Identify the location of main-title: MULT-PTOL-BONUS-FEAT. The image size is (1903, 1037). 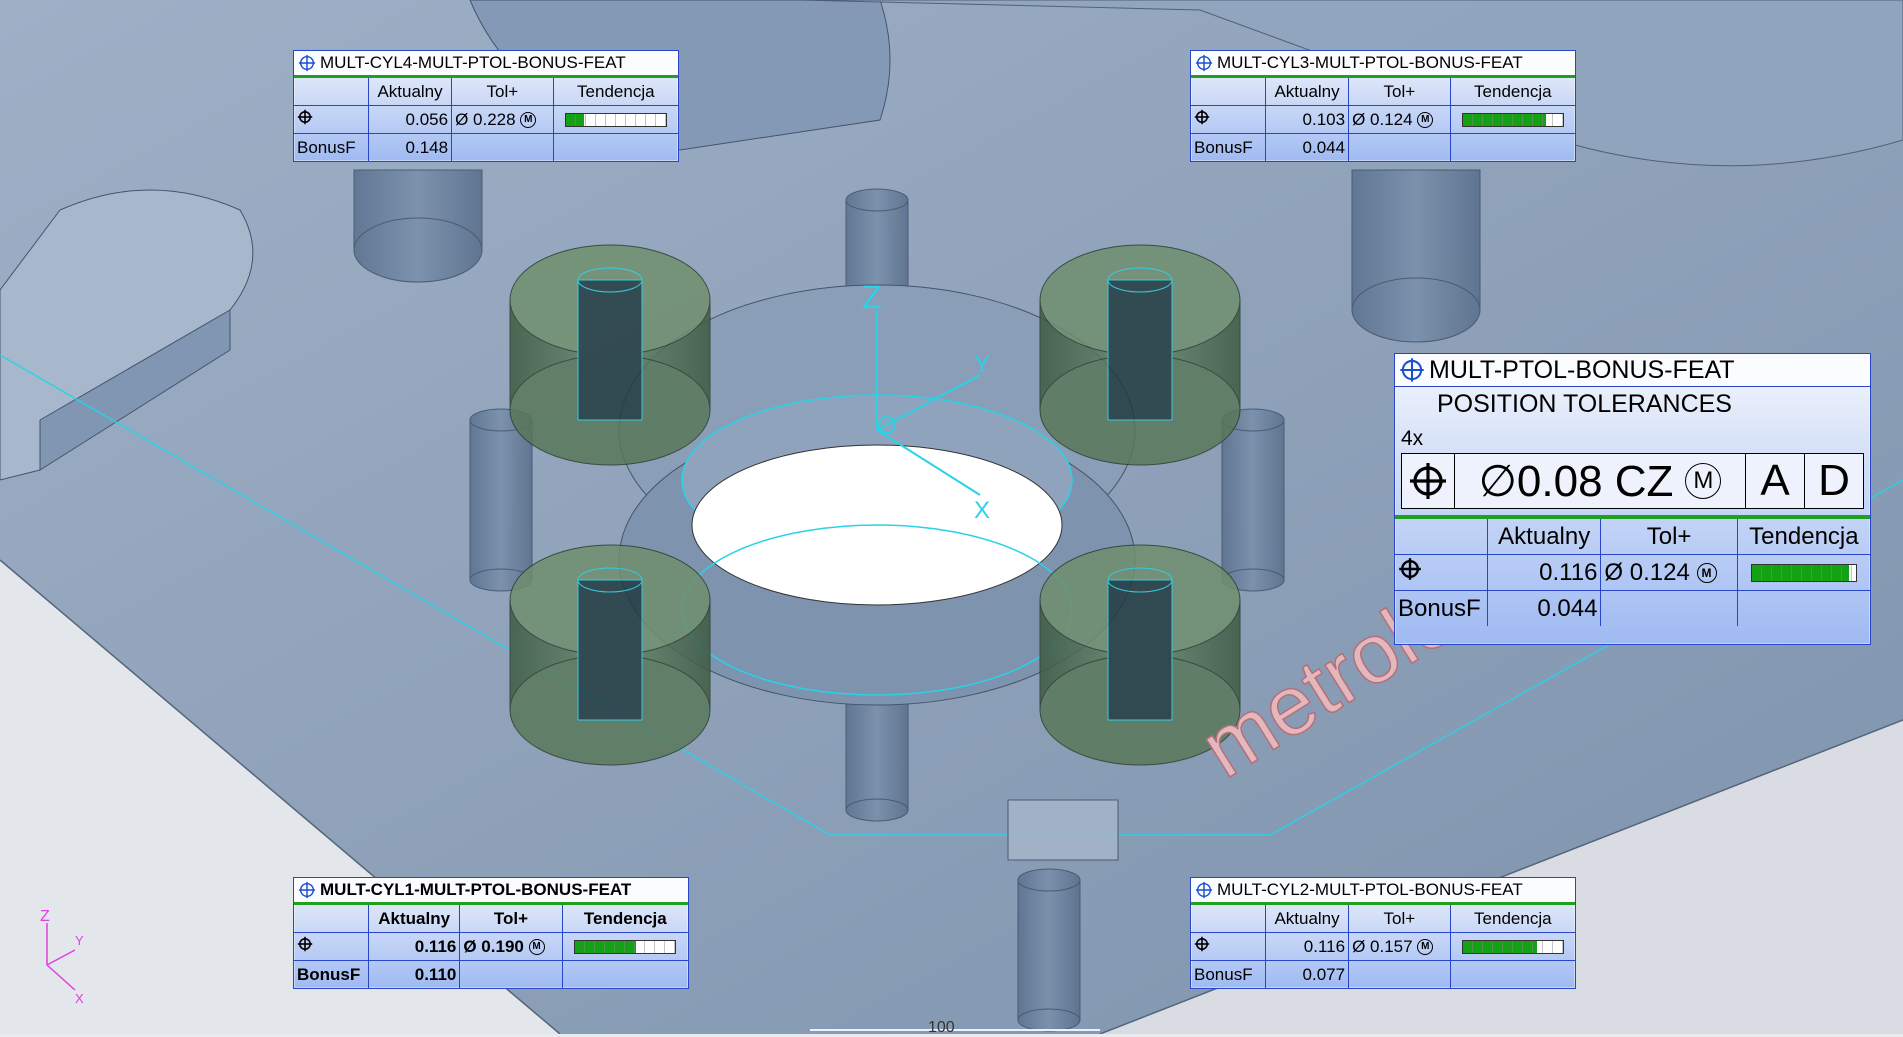
(1582, 369).